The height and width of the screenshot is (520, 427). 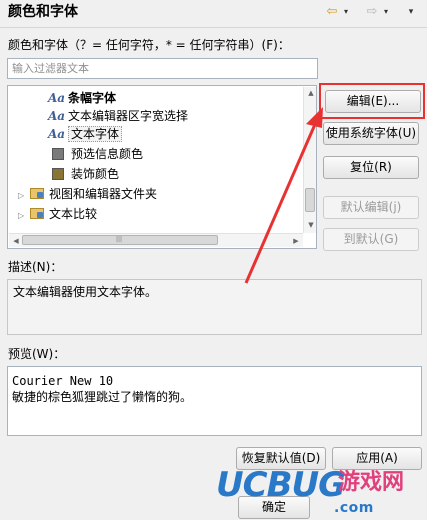 What do you see at coordinates (371, 239) in the screenshot?
I see `goto-default-button: 到默认(G)` at bounding box center [371, 239].